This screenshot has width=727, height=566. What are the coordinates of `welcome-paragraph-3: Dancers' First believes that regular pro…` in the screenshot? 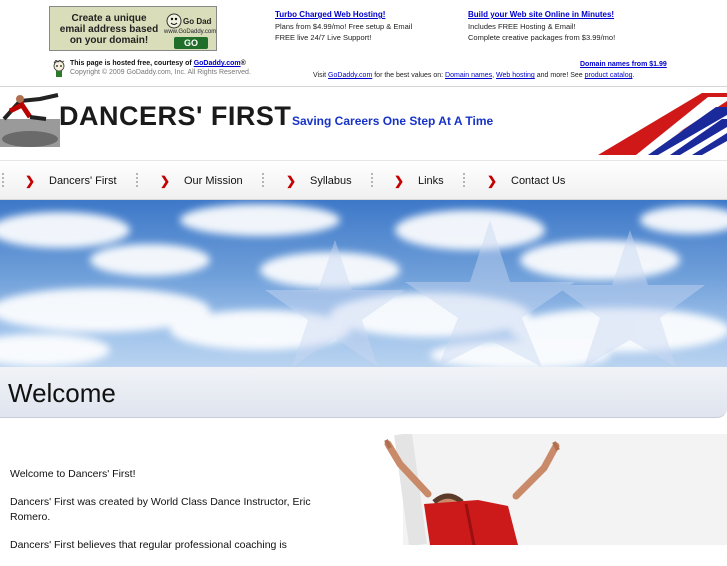 It's located at (148, 545).